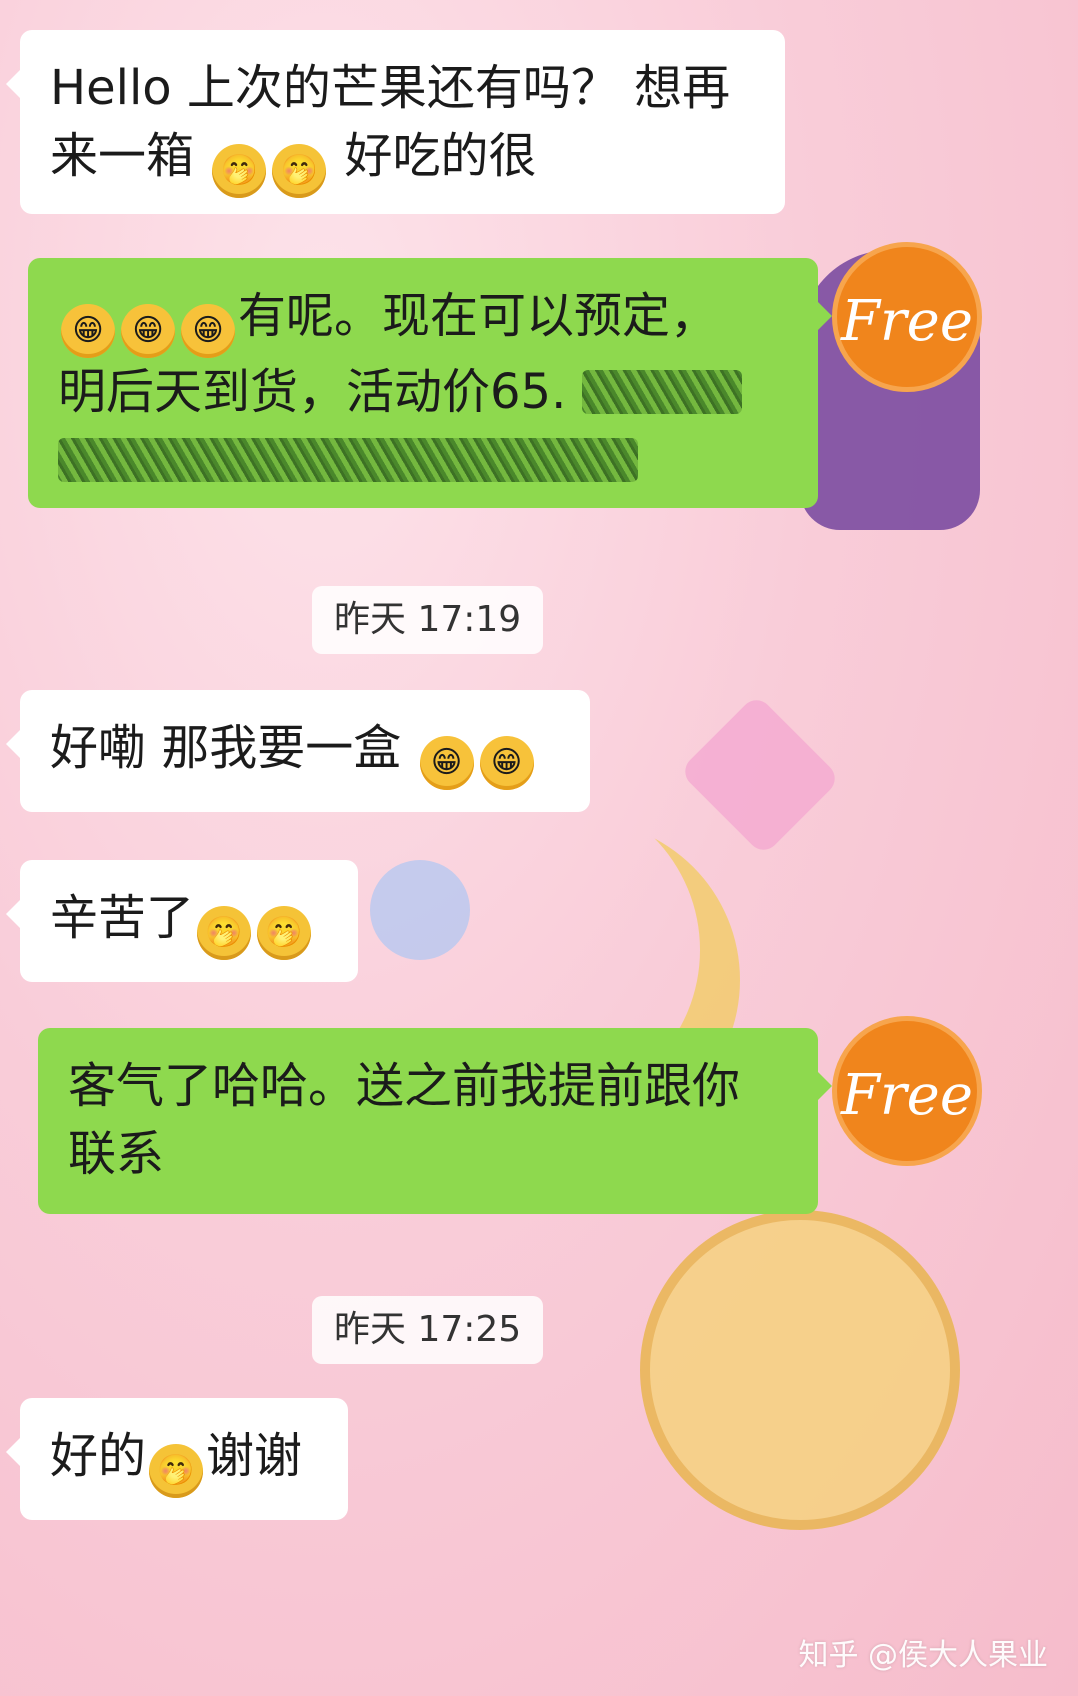 The image size is (1078, 1696). Describe the element at coordinates (116, 1154) in the screenshot. I see `message-text: 联系` at that location.